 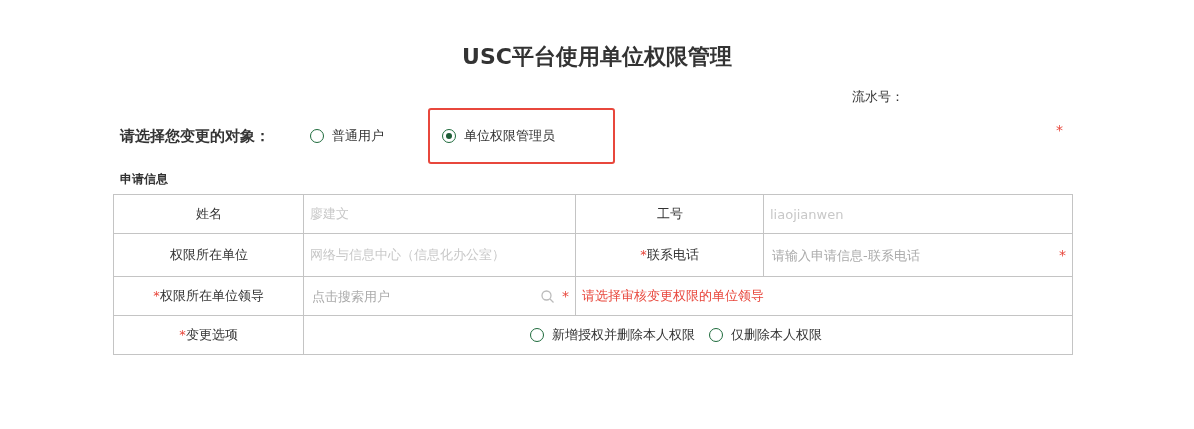 I want to click on radio-option: 新增授权并删除本人权限, so click(x=612, y=335).